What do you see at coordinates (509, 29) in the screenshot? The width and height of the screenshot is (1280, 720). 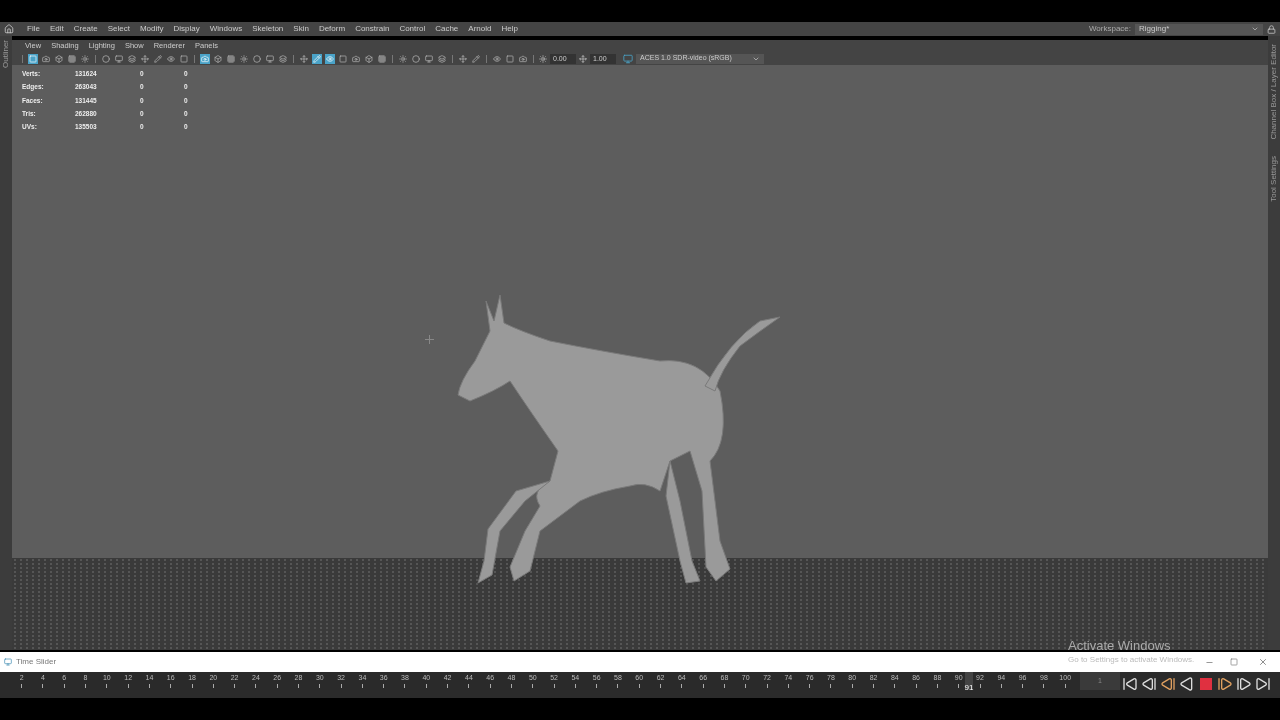 I see `menu-item: Help` at bounding box center [509, 29].